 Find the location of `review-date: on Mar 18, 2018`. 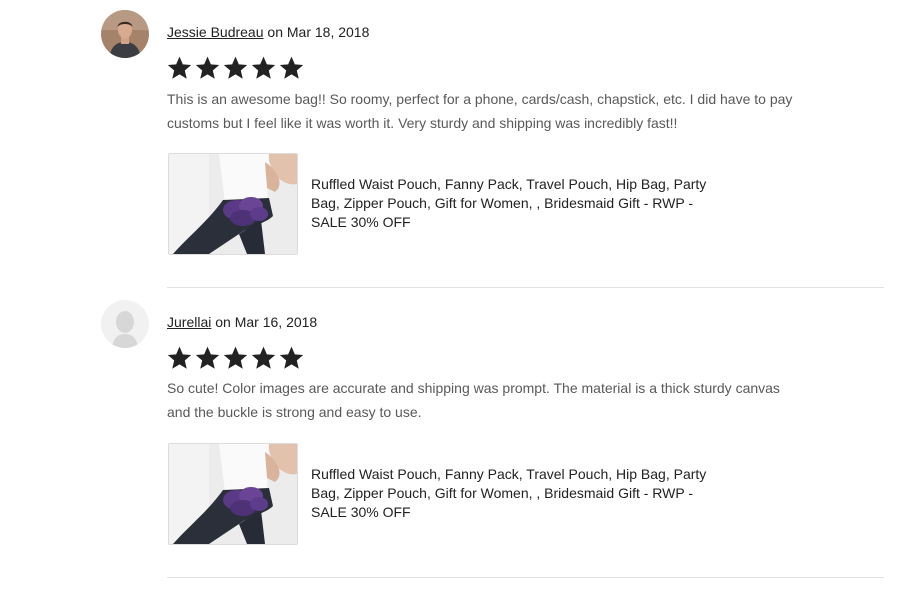

review-date: on Mar 18, 2018 is located at coordinates (316, 32).